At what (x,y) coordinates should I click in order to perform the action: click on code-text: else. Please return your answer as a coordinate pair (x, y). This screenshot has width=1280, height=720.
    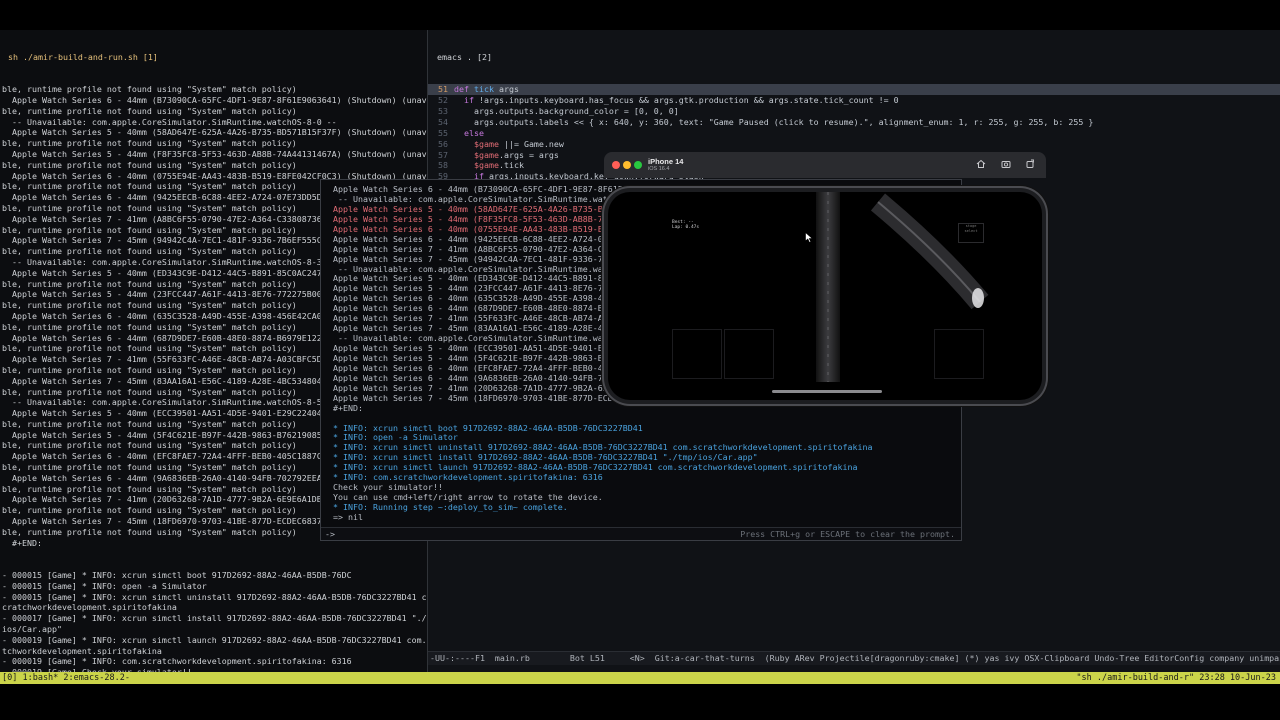
    Looking at the image, I should click on (474, 132).